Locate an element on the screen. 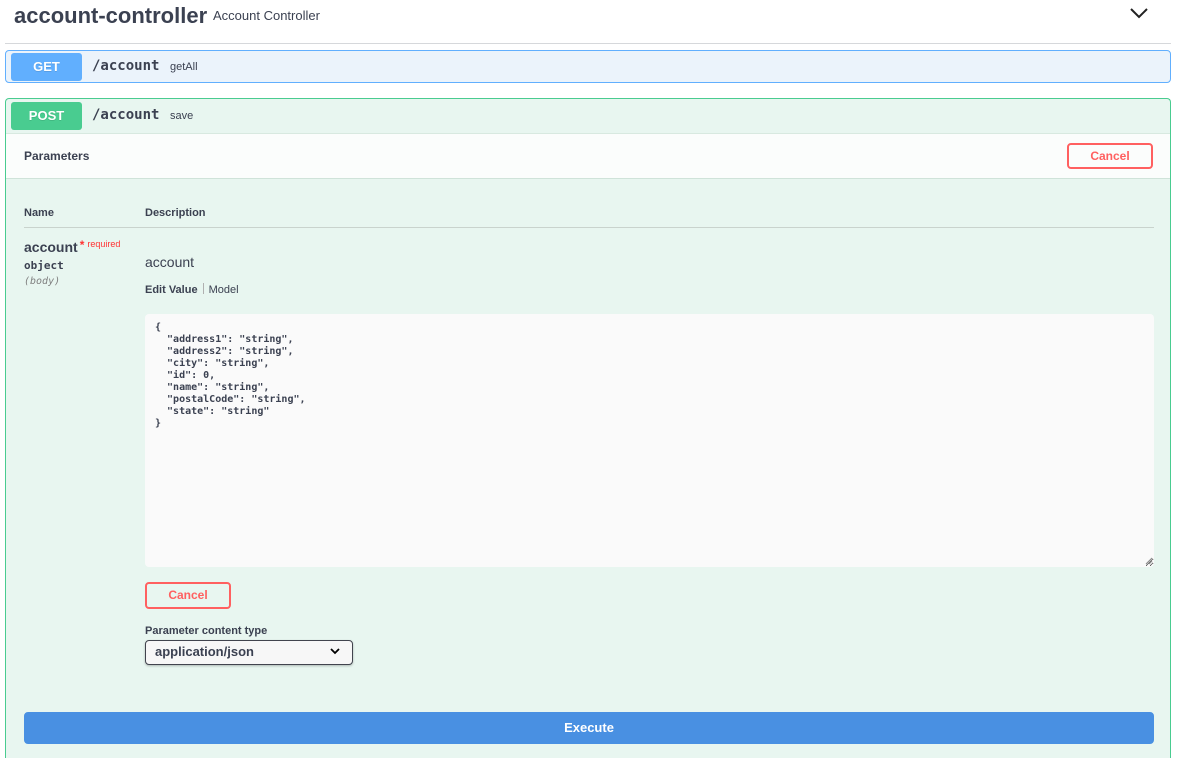 The height and width of the screenshot is (758, 1182). method-badge-post: POST is located at coordinates (46, 116).